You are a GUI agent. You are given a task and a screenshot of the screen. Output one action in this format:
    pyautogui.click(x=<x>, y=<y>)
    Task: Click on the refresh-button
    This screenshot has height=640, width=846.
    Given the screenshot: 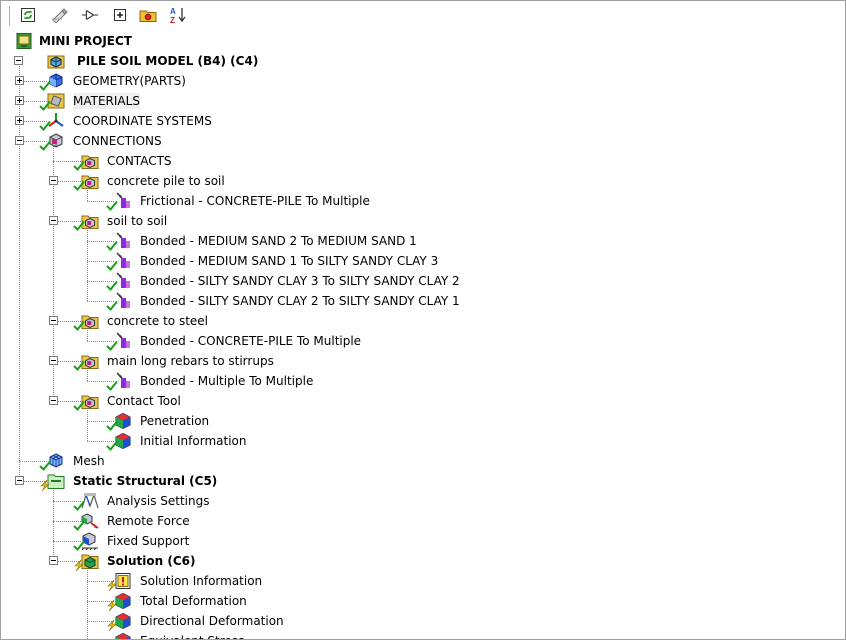 What is the action you would take?
    pyautogui.click(x=28, y=15)
    